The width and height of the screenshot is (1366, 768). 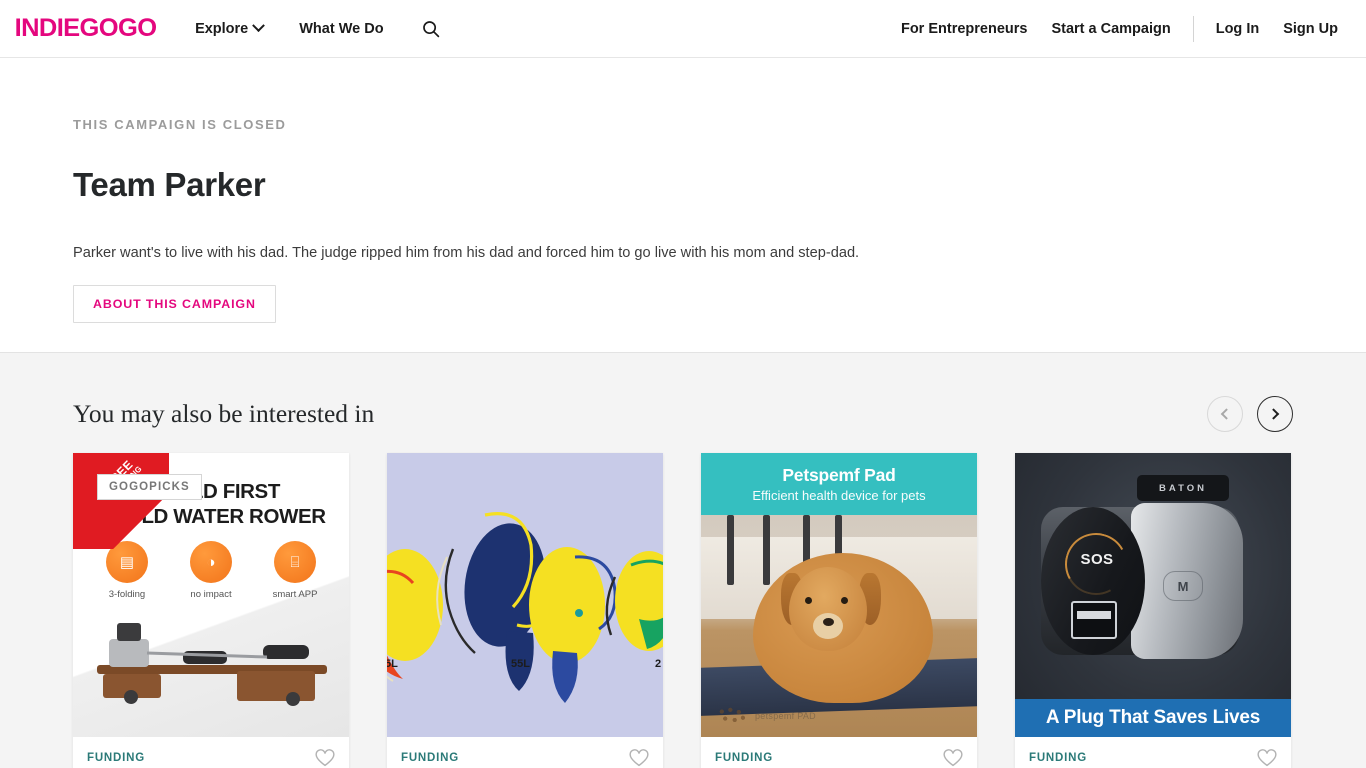 I want to click on carousel-next-button, so click(x=1275, y=414).